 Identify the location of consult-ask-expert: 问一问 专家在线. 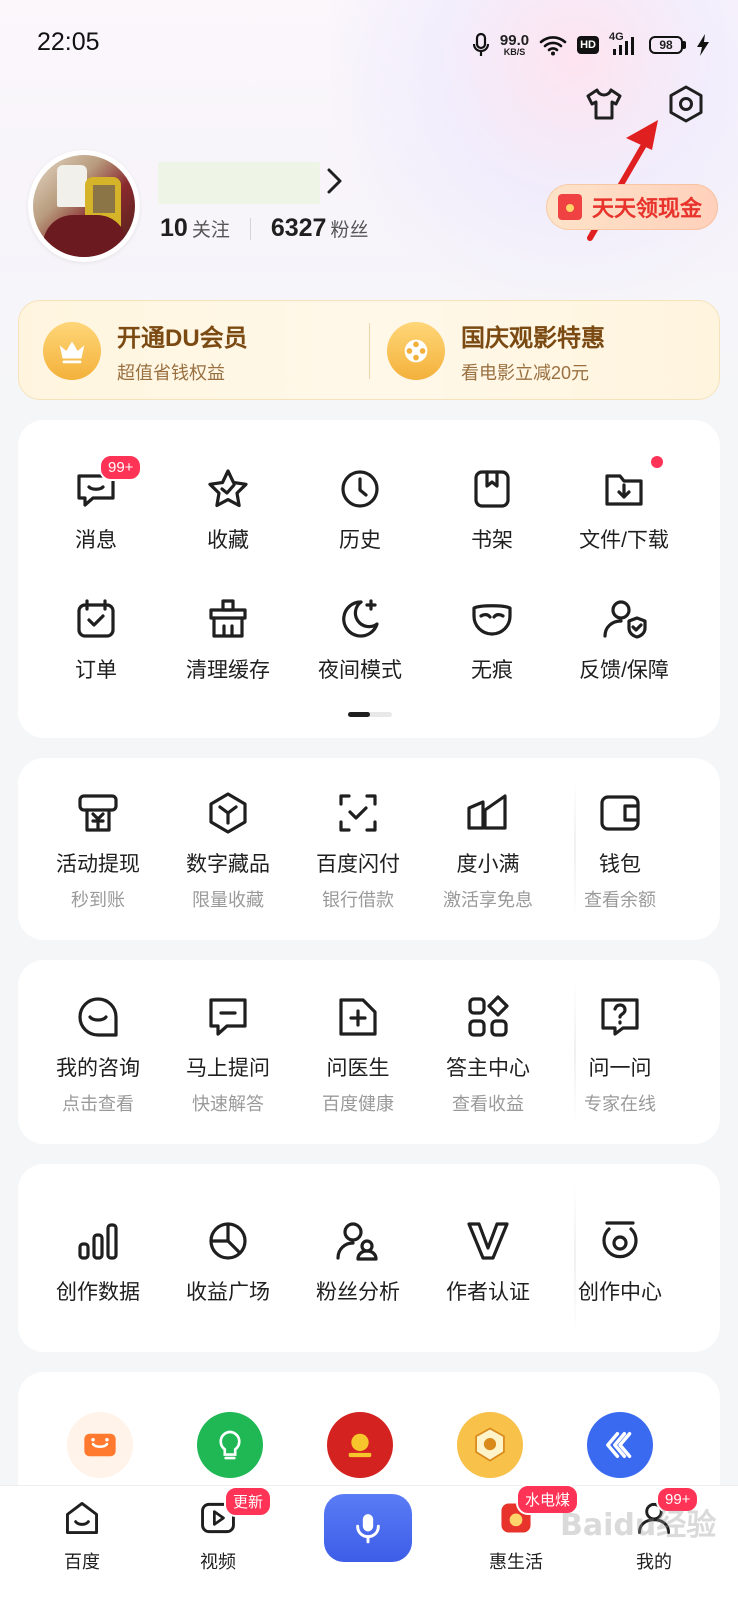
(620, 1054).